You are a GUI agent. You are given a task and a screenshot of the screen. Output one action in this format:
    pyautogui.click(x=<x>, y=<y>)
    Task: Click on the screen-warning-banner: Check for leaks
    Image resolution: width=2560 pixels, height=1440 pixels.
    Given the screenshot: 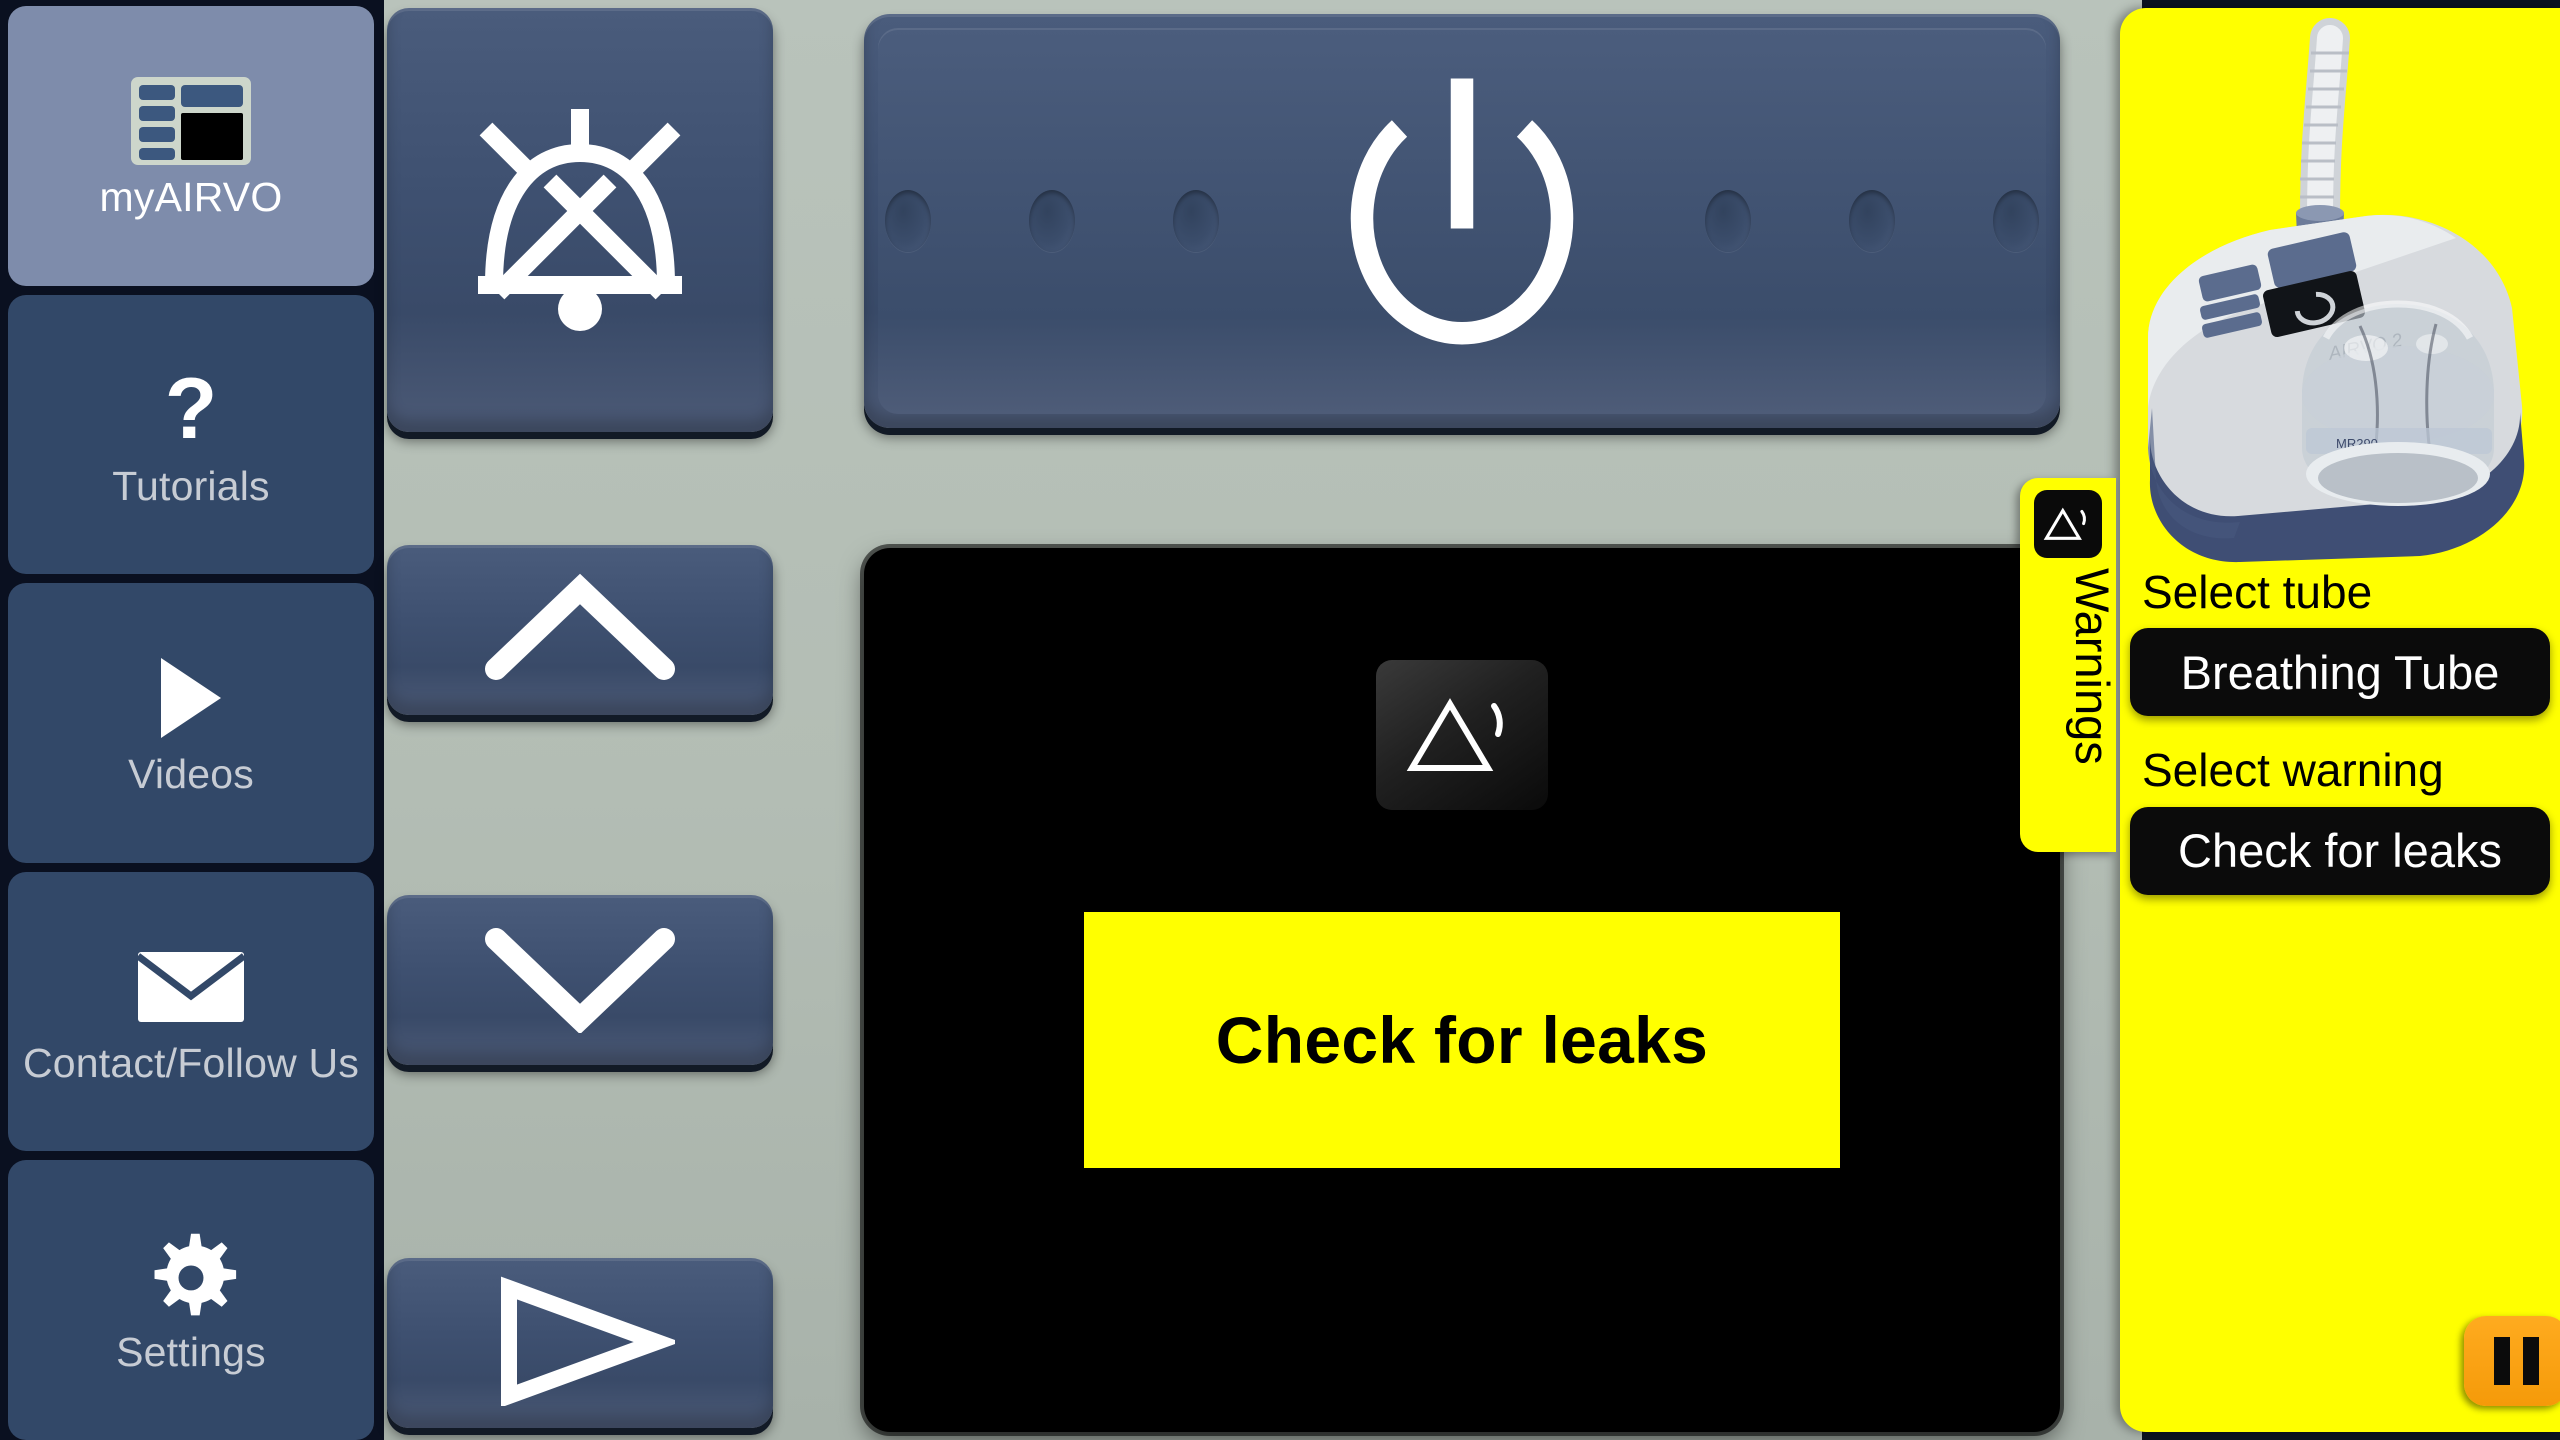 What is the action you would take?
    pyautogui.click(x=1462, y=1040)
    